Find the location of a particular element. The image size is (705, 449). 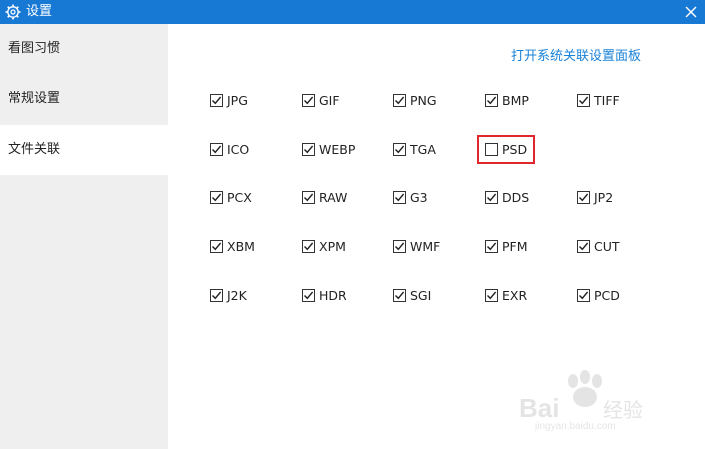

checkbox-raw: RAW is located at coordinates (324, 197).